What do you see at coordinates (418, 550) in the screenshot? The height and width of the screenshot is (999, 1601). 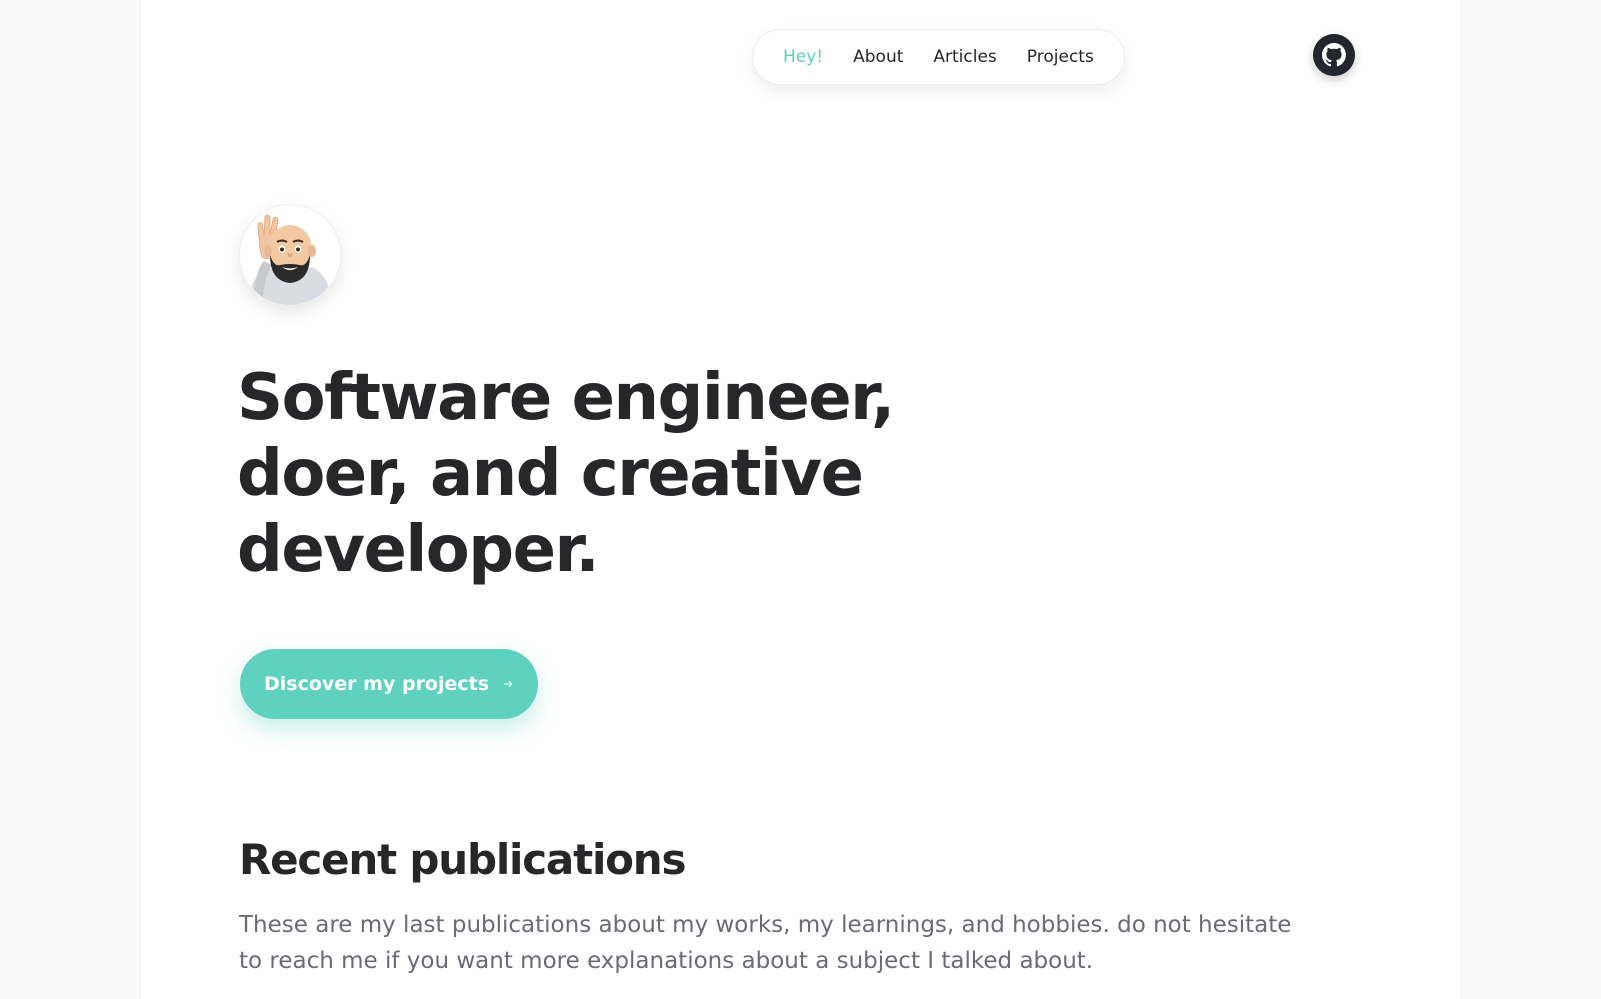 I see `hero-headline-line: developer.` at bounding box center [418, 550].